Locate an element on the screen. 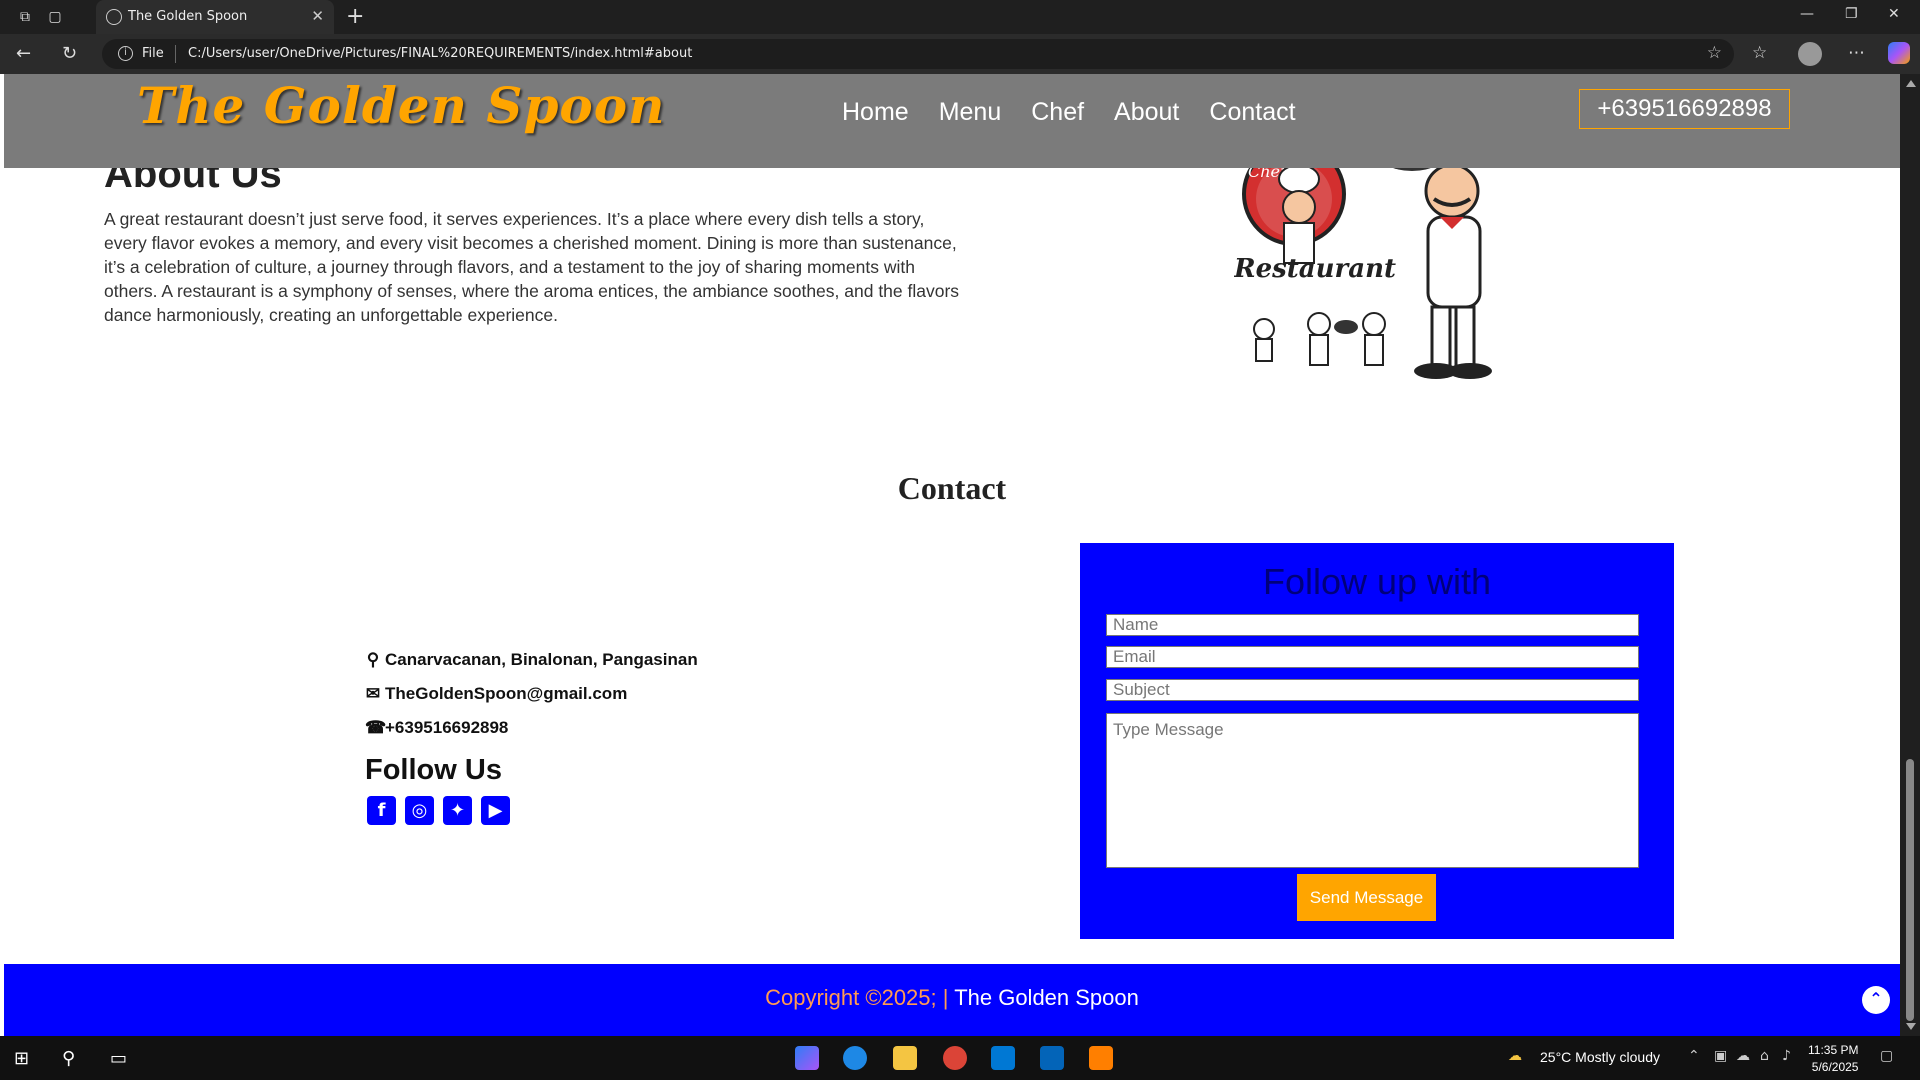 This screenshot has width=1920, height=1080. site-footer: Copyright ©2025; | The Golden Spoon ⌃ is located at coordinates (952, 1000).